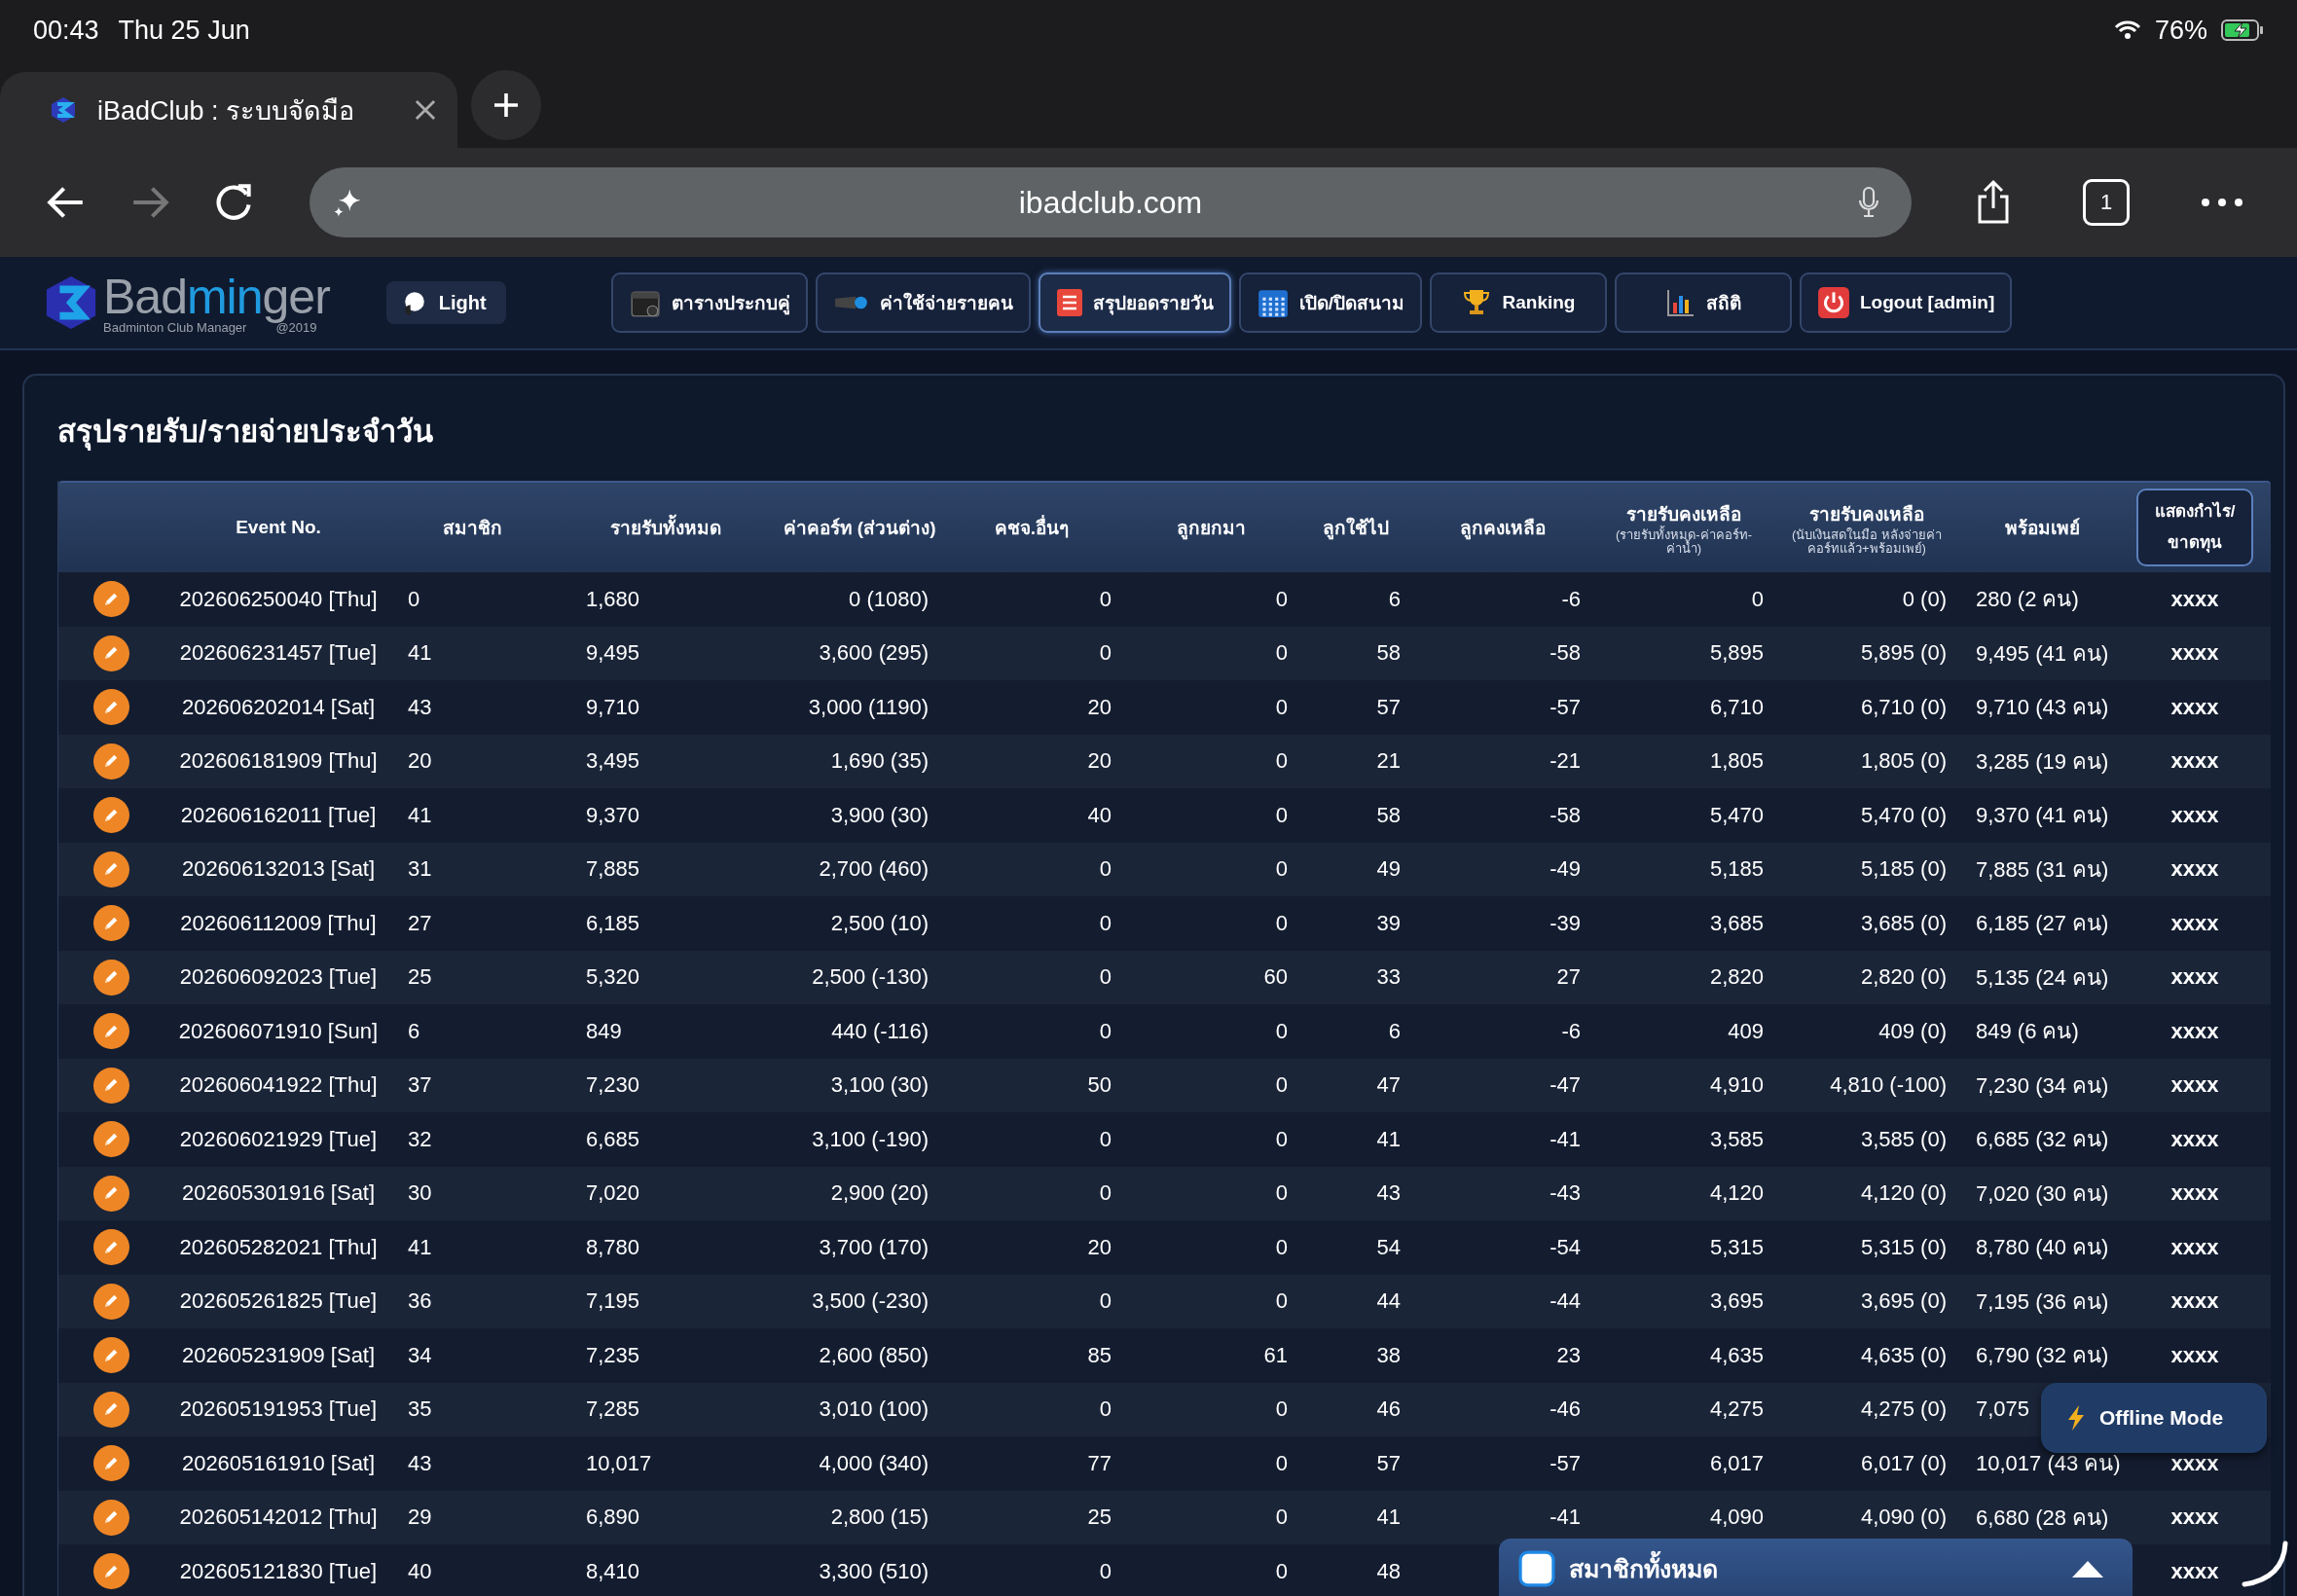  Describe the element at coordinates (1736, 653) in the screenshot. I see `table-cell: 5,895` at that location.